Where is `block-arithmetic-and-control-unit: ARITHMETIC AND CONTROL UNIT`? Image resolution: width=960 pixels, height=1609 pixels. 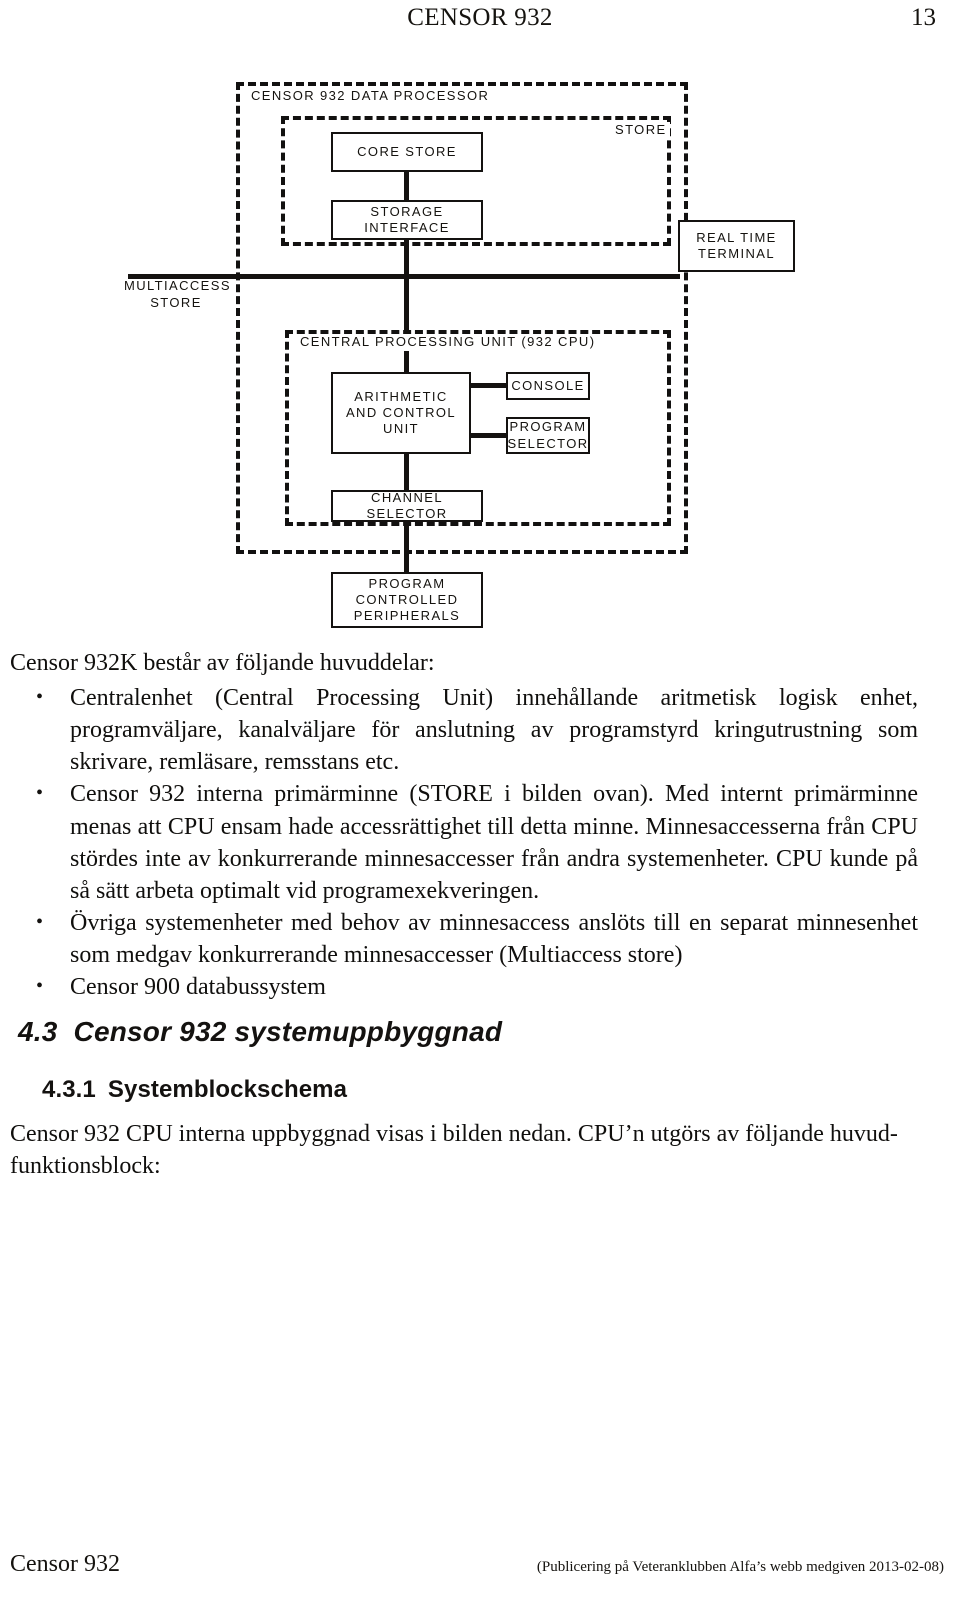
block-arithmetic-and-control-unit: ARITHMETIC AND CONTROL UNIT is located at coordinates (401, 413).